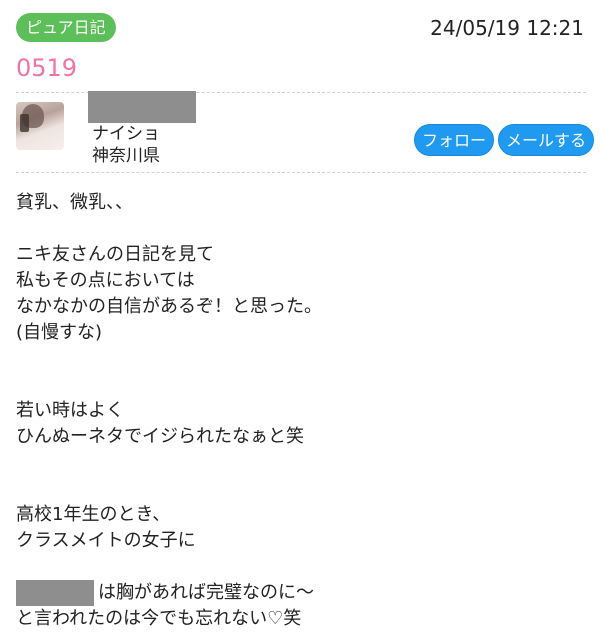  I want to click on body-line-text: は胸があれば完璧なのに〜, so click(206, 592).